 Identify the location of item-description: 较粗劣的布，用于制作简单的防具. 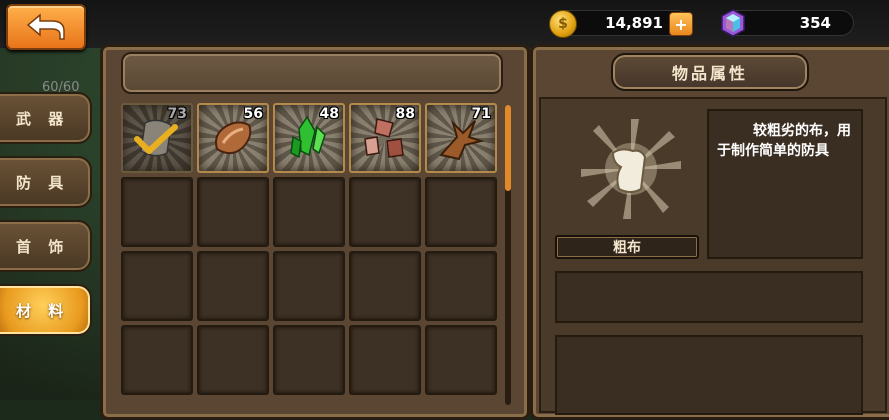
(785, 184).